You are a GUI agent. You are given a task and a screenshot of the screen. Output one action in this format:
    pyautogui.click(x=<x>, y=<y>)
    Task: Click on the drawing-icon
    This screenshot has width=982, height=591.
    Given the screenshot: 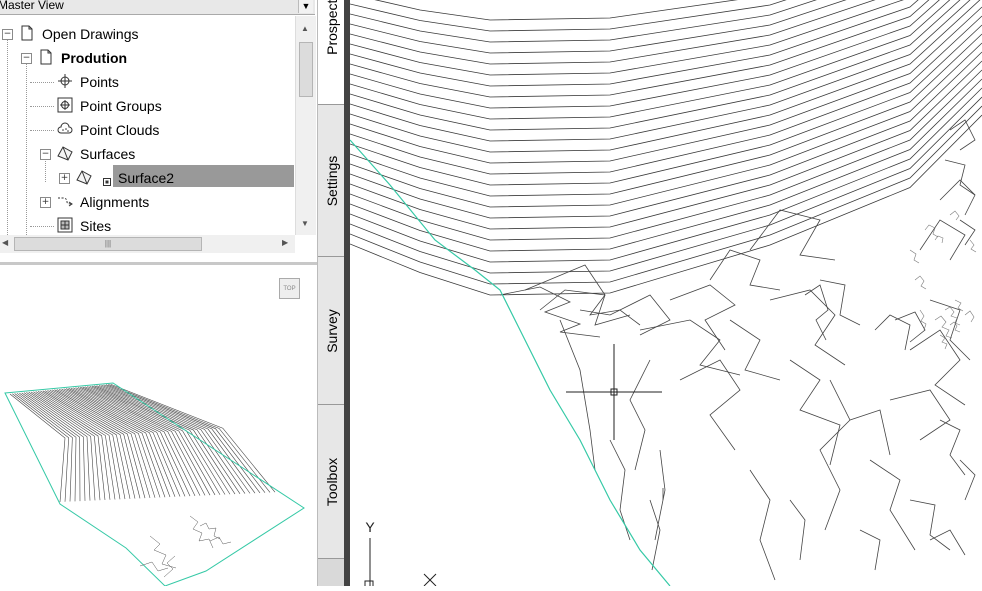 What is the action you would take?
    pyautogui.click(x=46, y=57)
    